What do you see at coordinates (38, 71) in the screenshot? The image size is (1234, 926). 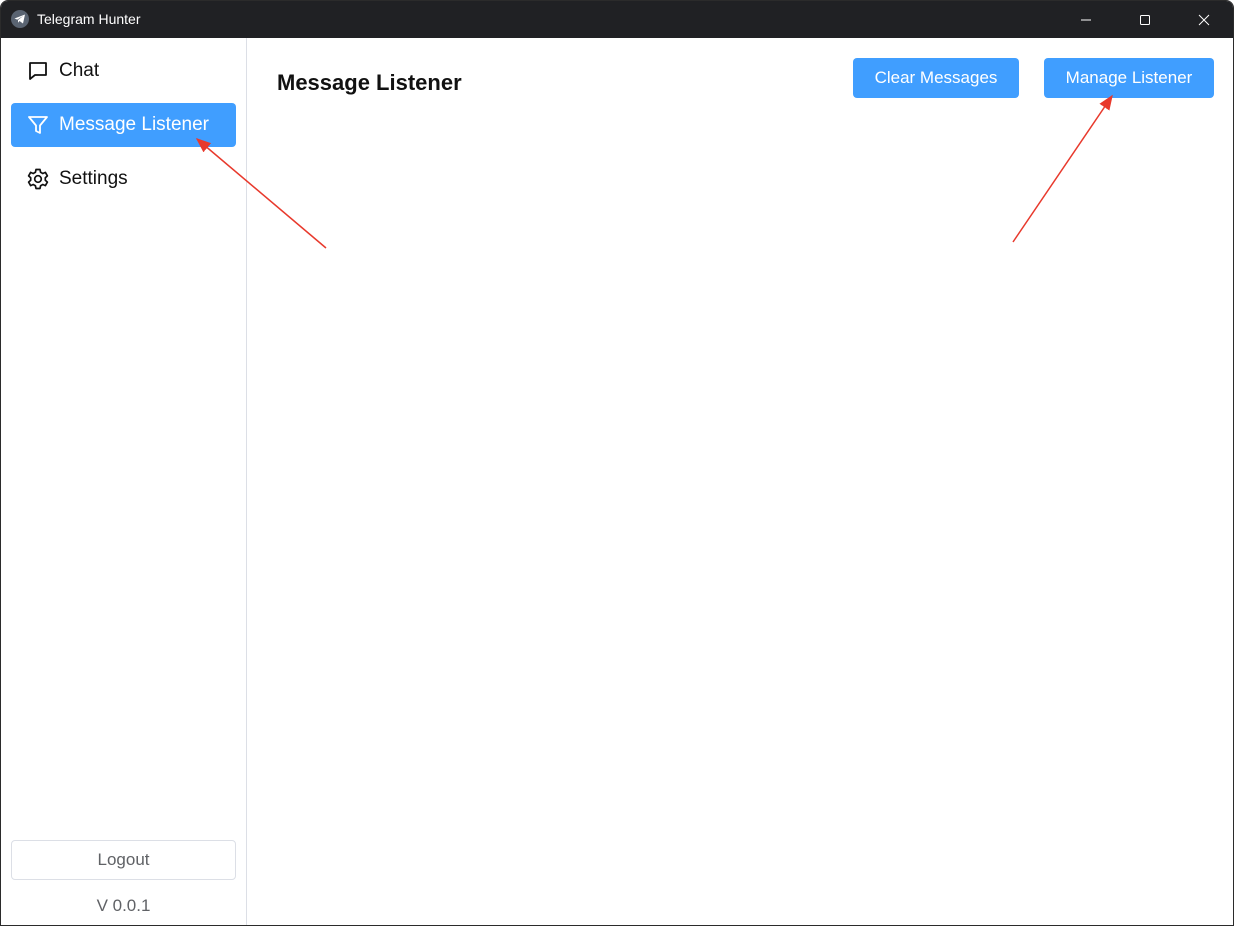 I see `chat-bubble-icon` at bounding box center [38, 71].